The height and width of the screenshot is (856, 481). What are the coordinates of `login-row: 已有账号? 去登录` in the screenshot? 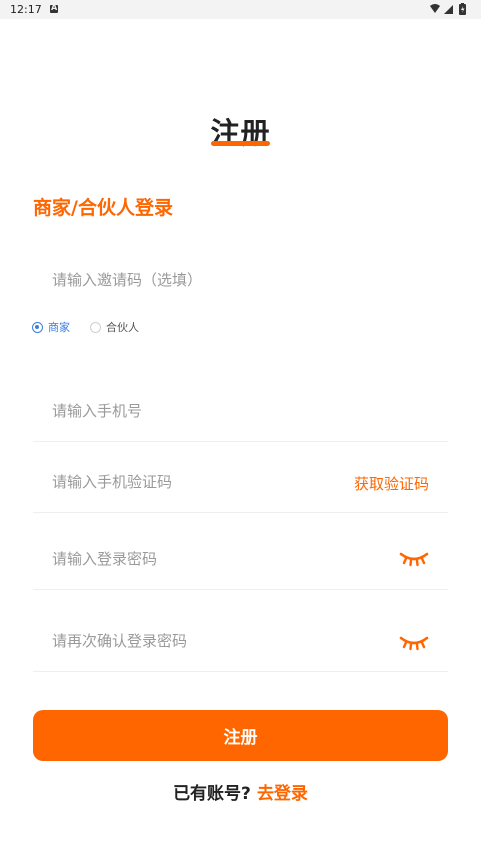 It's located at (240, 791).